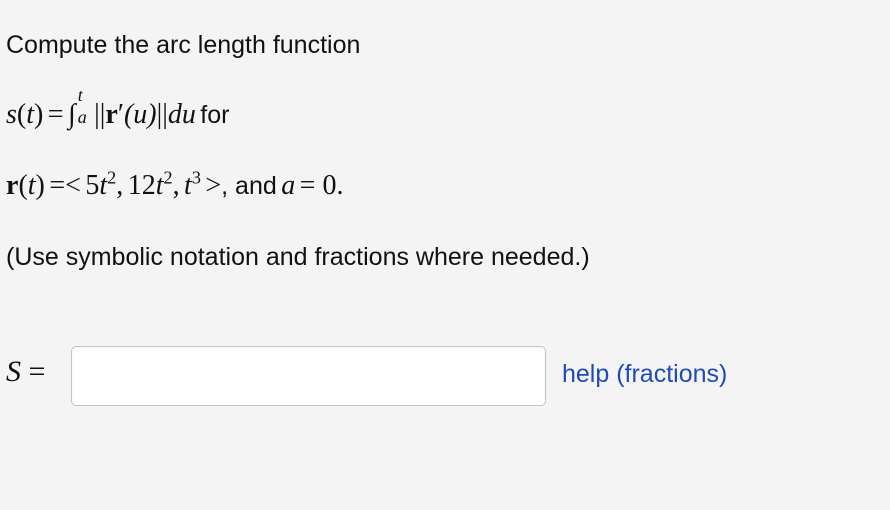 This screenshot has width=890, height=510. Describe the element at coordinates (213, 185) in the screenshot. I see `vector-close: >` at that location.